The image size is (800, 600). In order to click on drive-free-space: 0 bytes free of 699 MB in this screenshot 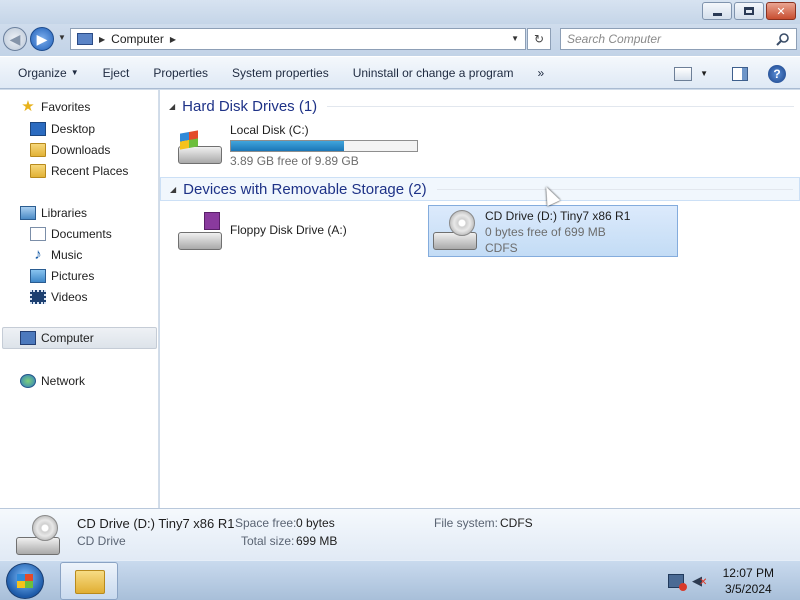, I will do `click(545, 232)`.